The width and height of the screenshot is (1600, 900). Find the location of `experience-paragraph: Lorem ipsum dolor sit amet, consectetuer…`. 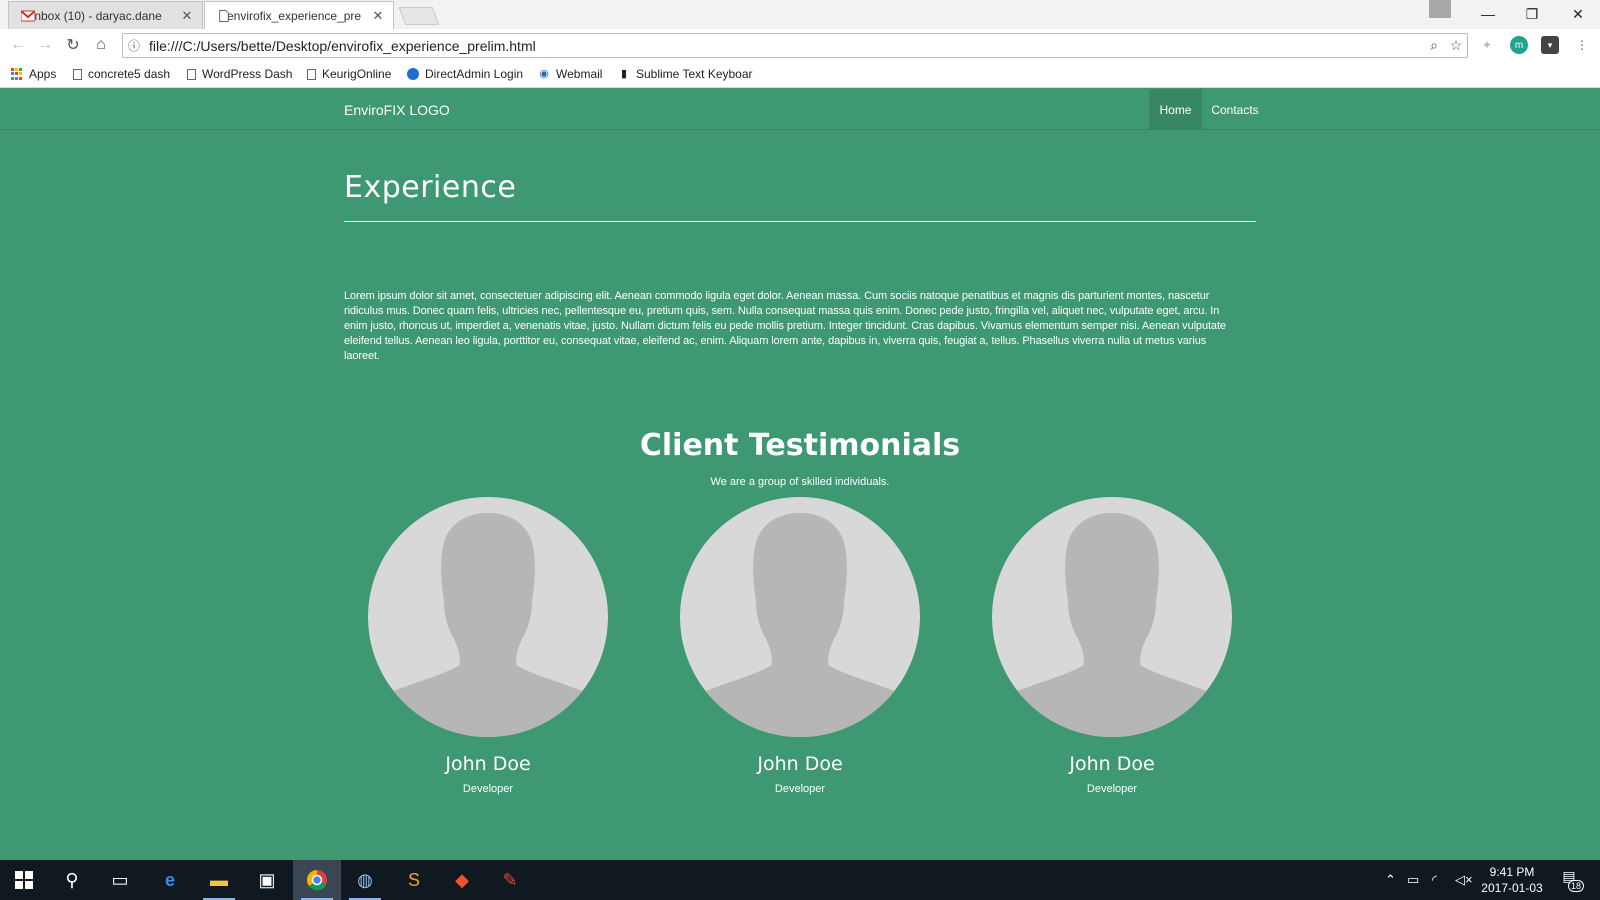

experience-paragraph: Lorem ipsum dolor sit amet, consectetuer… is located at coordinates (785, 326).